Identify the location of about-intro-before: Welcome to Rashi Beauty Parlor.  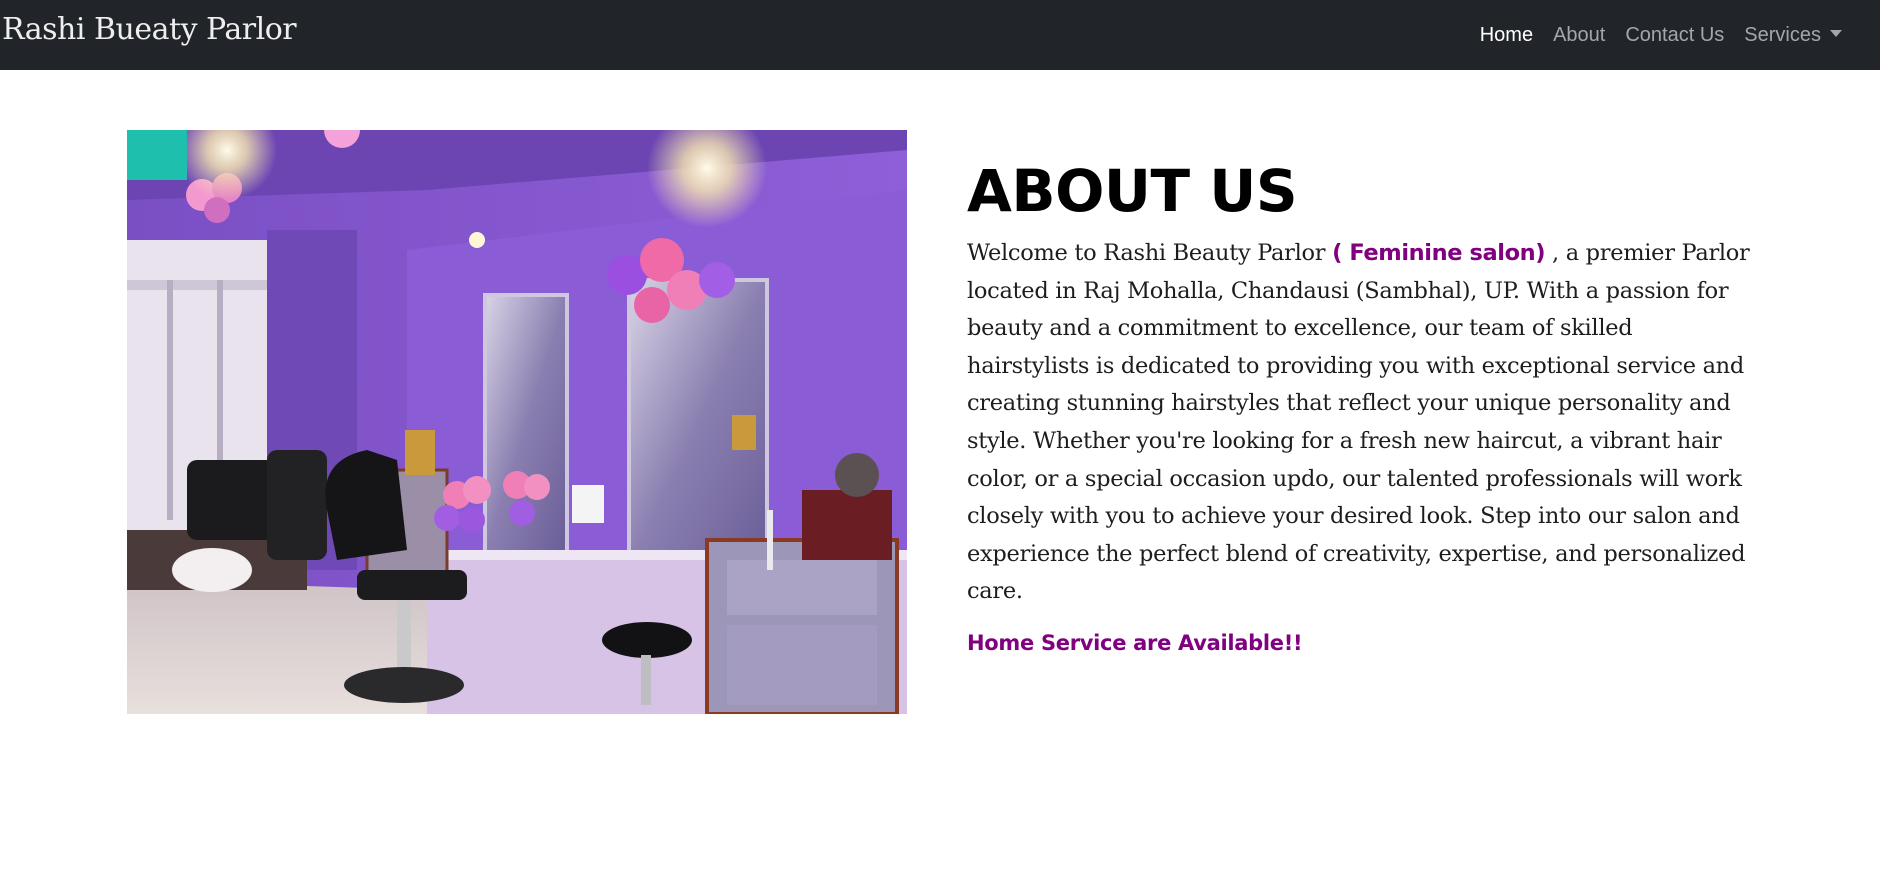
(1150, 253).